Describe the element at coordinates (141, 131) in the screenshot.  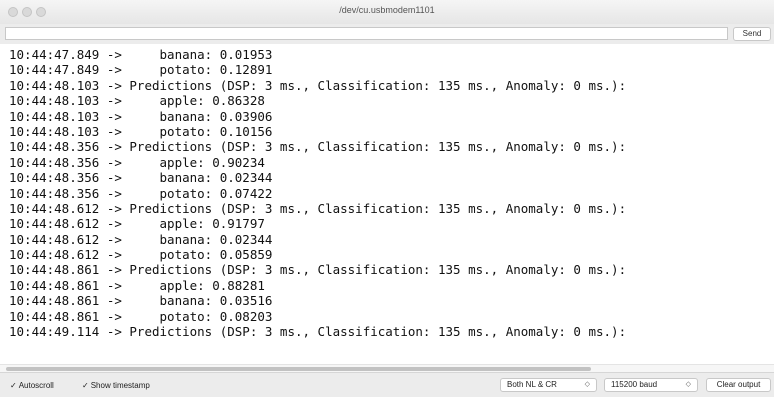
I see `output-line: 10:44:48.103 -> potato: 0.10156` at that location.